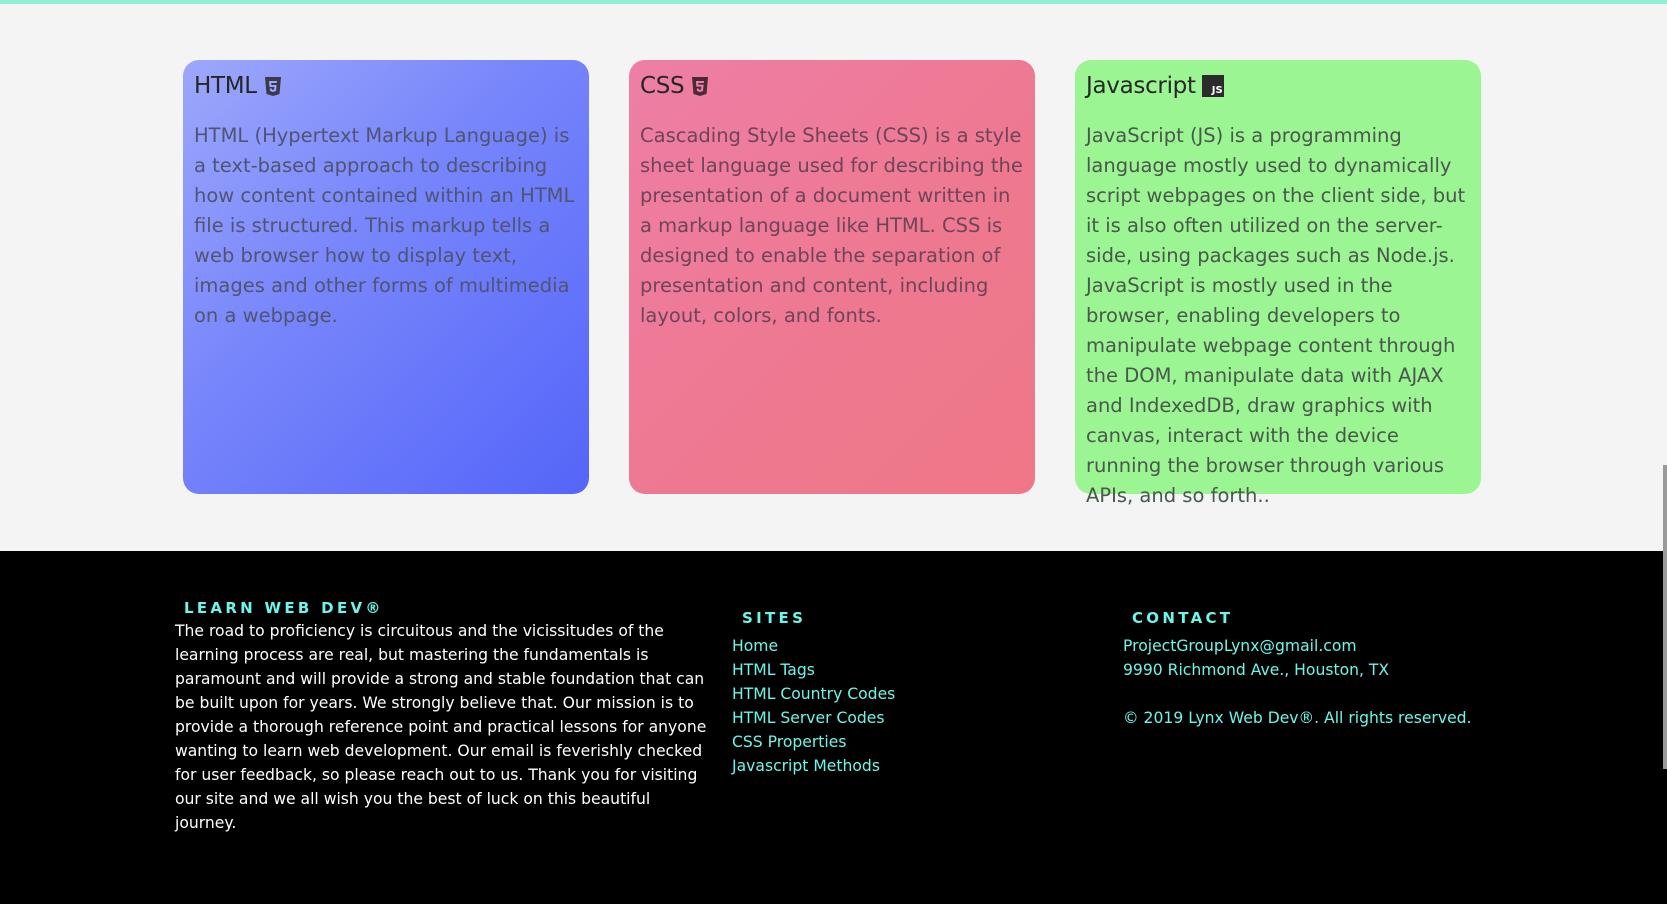 This screenshot has width=1667, height=904. I want to click on css3-icon, so click(700, 86).